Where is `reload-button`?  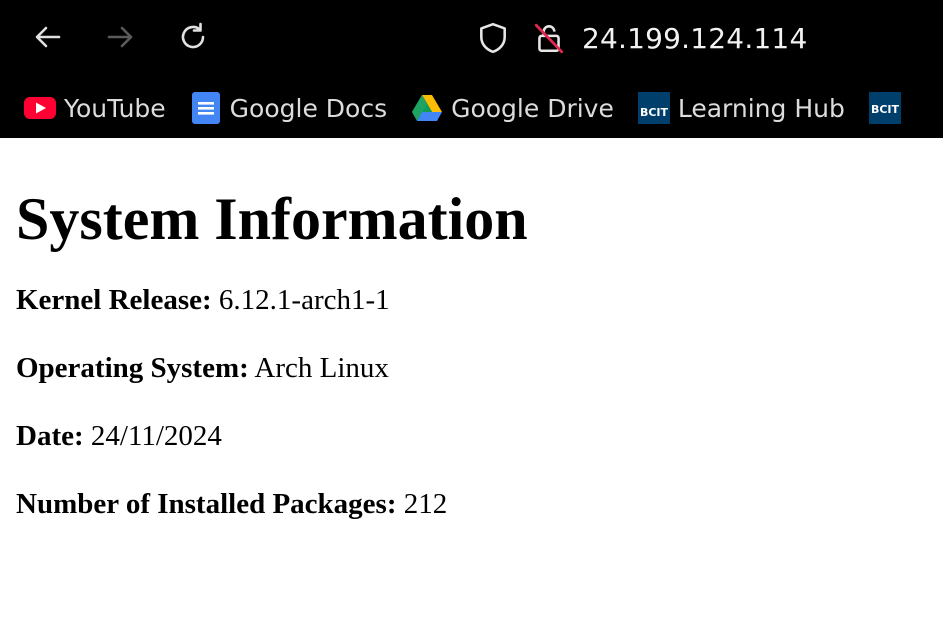
reload-button is located at coordinates (193, 37).